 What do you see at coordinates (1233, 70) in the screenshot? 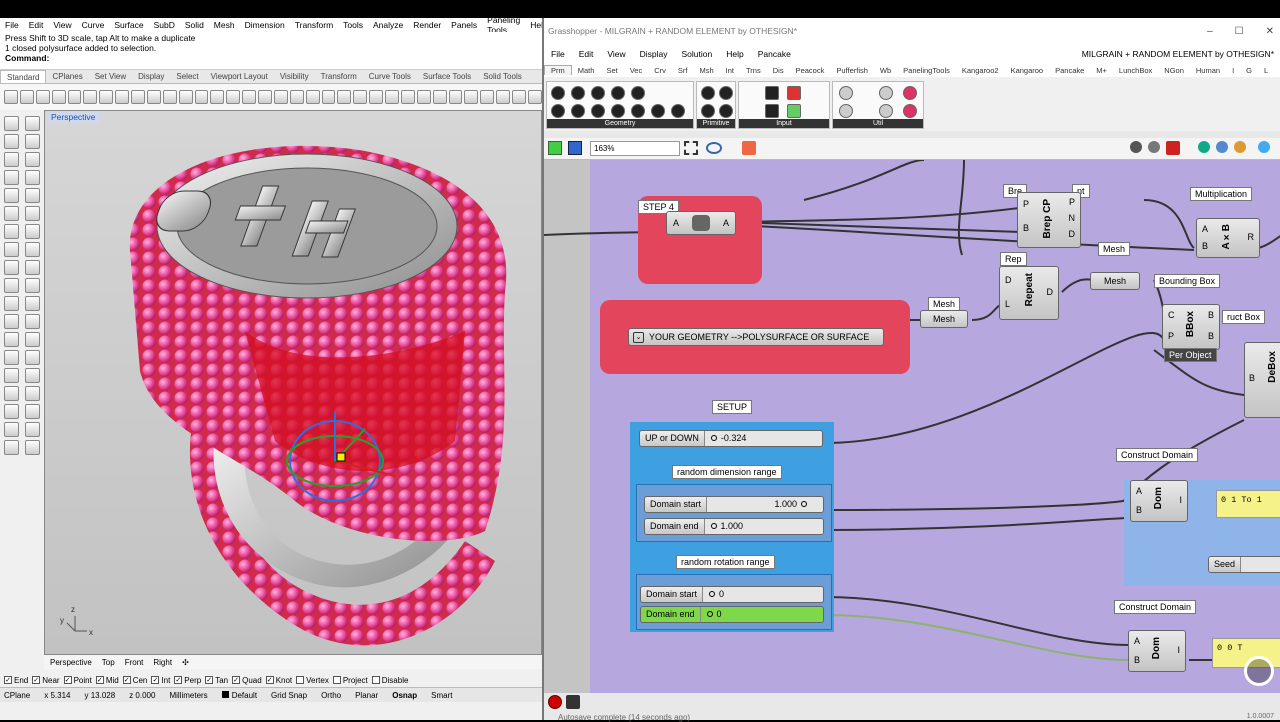
I see `gh-tab-i: I` at bounding box center [1233, 70].